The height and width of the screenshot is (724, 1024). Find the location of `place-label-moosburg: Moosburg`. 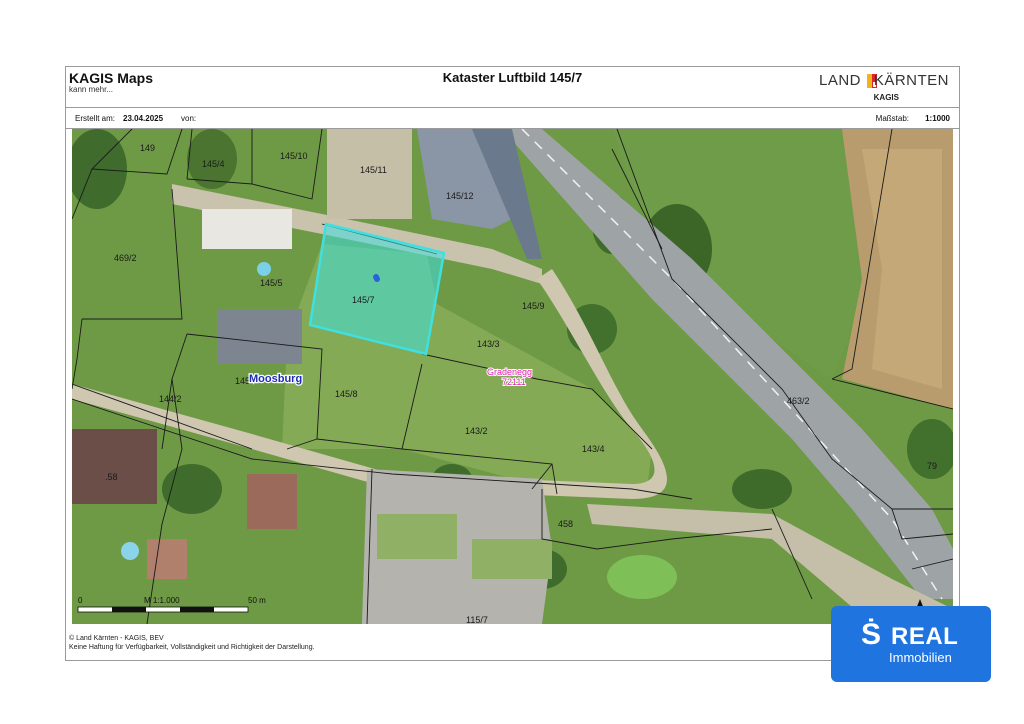

place-label-moosburg: Moosburg is located at coordinates (275, 379).